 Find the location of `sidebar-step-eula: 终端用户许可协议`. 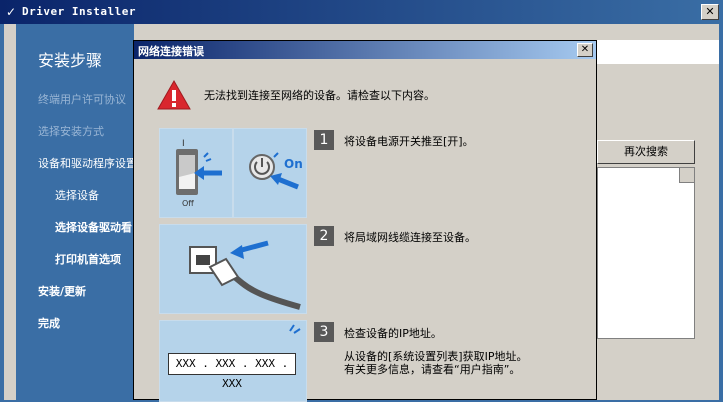

sidebar-step-eula: 终端用户许可协议 is located at coordinates (82, 99).